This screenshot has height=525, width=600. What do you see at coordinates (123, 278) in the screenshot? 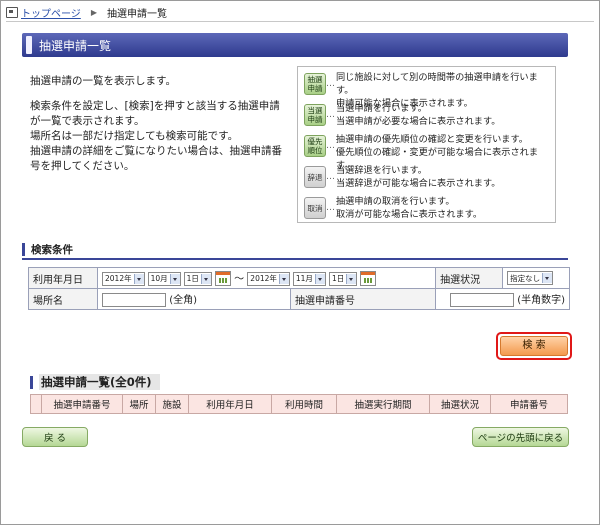
I see `from-year-select: 2012年` at bounding box center [123, 278].